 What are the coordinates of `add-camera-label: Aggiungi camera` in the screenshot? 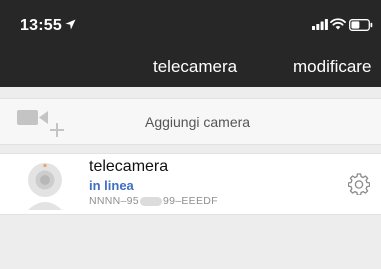 It's located at (198, 122).